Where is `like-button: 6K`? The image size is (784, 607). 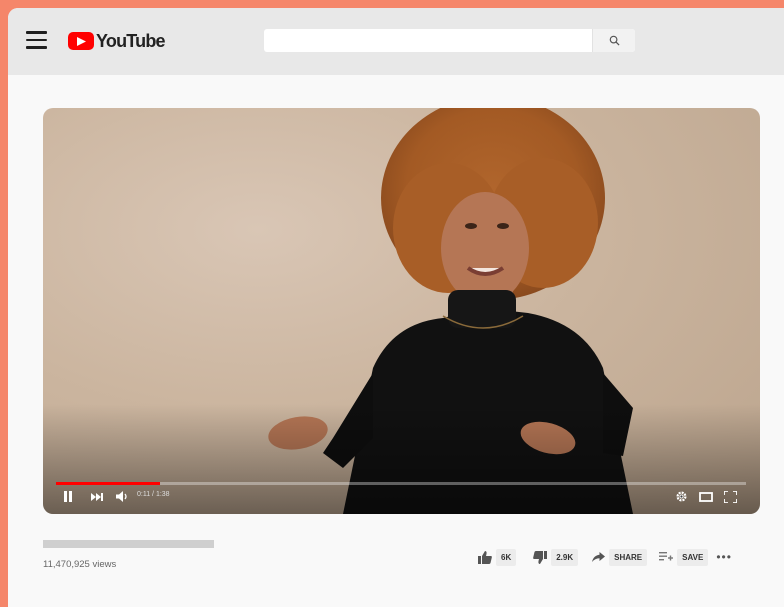
like-button: 6K is located at coordinates (497, 557).